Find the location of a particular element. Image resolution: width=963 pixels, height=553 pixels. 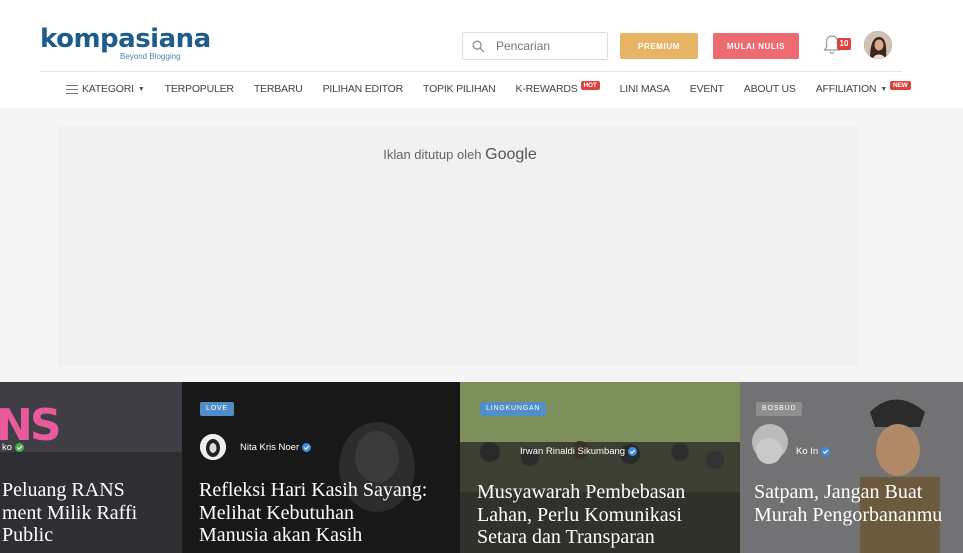

title-line: ment Milik Raffi is located at coordinates (70, 512).